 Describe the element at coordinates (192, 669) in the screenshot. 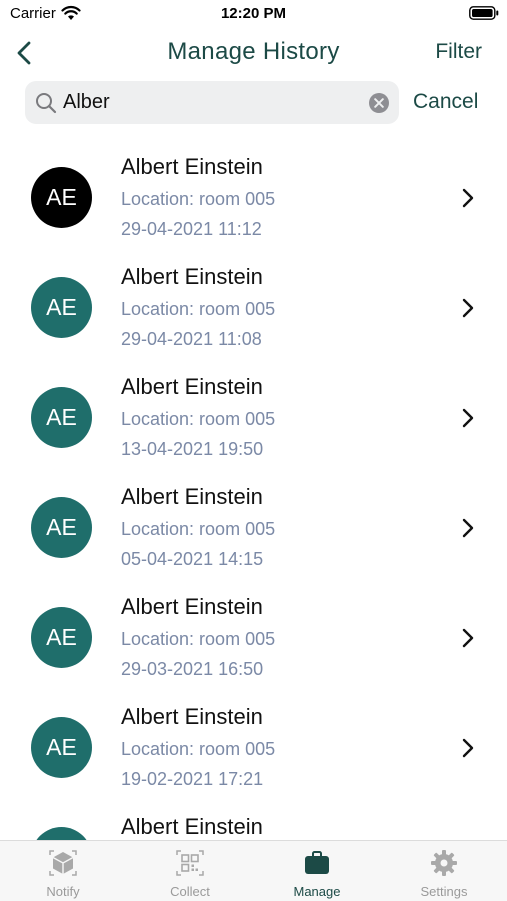

I see `timestamp: 29-03-2021 16:50` at that location.